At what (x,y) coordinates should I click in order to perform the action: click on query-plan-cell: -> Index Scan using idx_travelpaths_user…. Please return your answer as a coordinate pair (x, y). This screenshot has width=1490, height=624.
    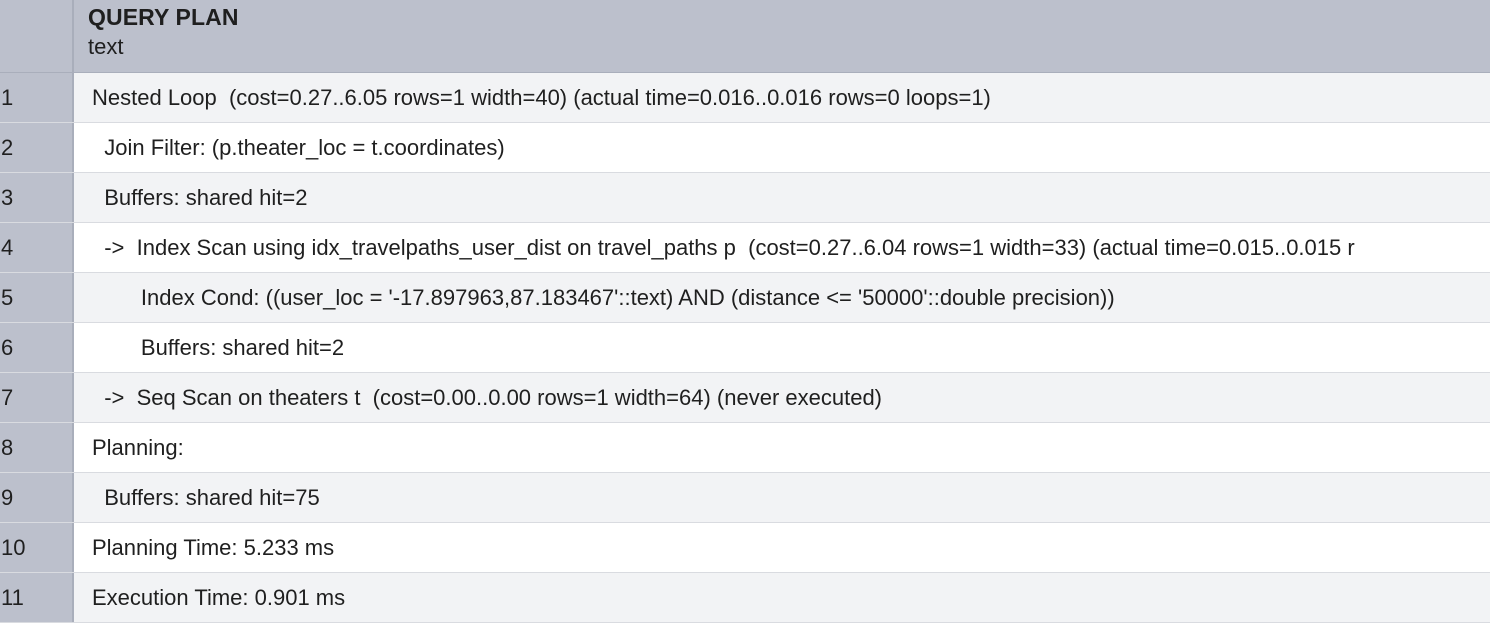
    Looking at the image, I should click on (782, 247).